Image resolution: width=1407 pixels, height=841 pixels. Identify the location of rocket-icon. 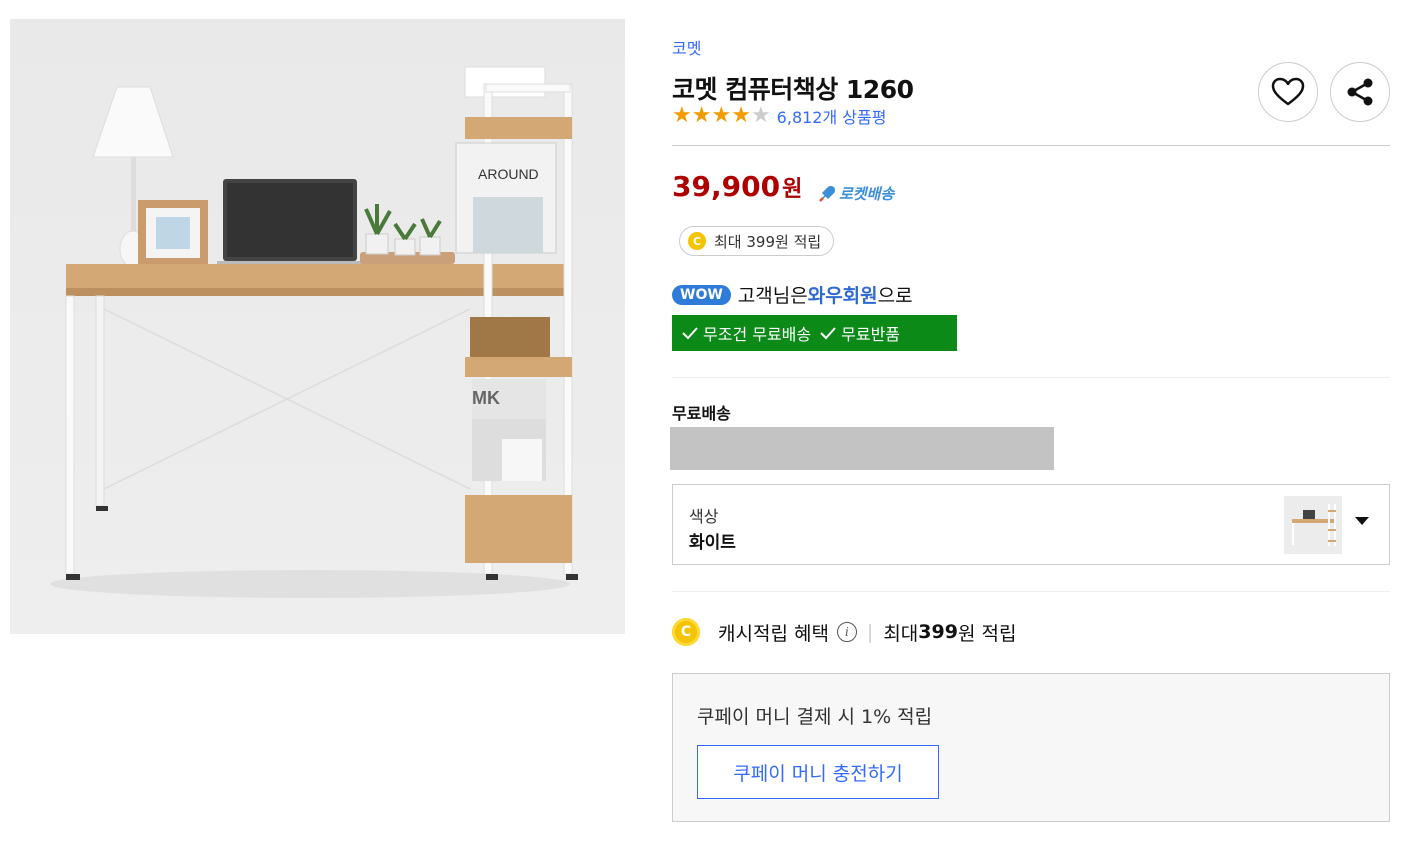
(827, 193).